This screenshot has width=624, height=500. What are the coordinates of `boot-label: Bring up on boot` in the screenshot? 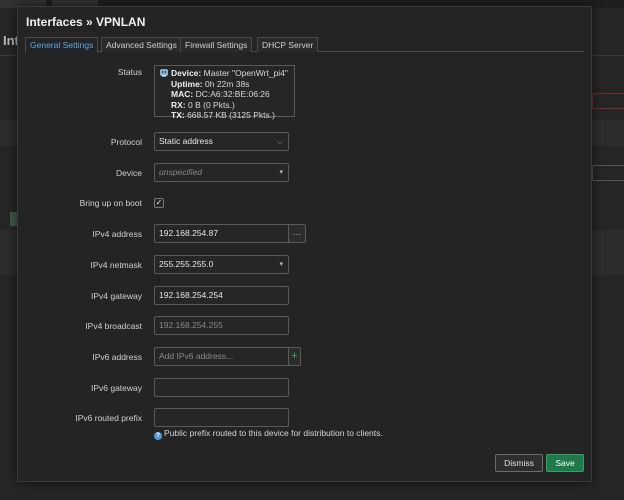 It's located at (110, 203).